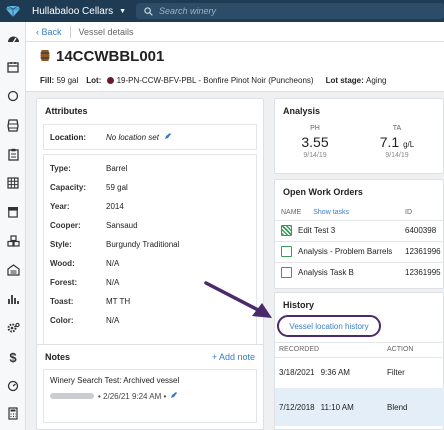 The width and height of the screenshot is (444, 430). I want to click on annotation-arrow, so click(238, 299).